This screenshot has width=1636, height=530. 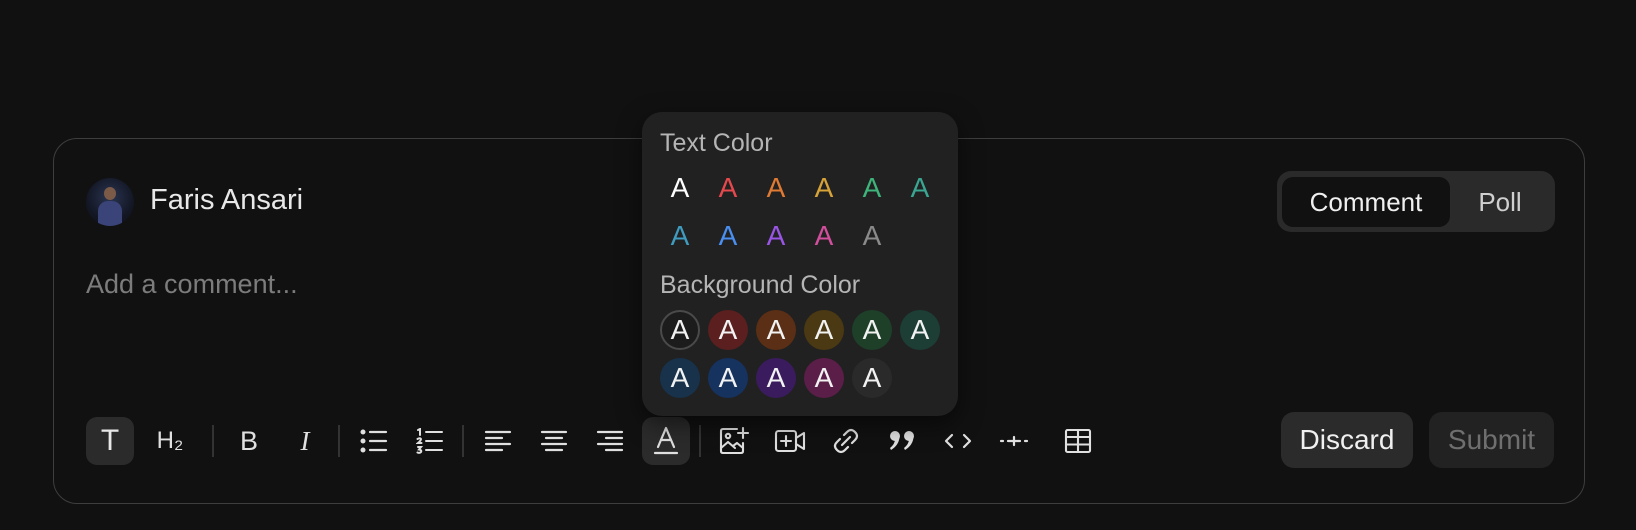 I want to click on bullet-list-button, so click(x=374, y=441).